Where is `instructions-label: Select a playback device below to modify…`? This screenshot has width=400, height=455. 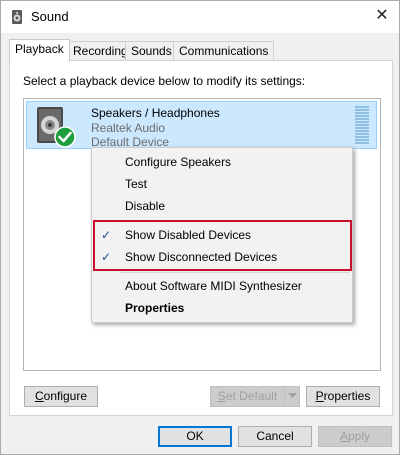 instructions-label: Select a playback device below to modify… is located at coordinates (164, 81).